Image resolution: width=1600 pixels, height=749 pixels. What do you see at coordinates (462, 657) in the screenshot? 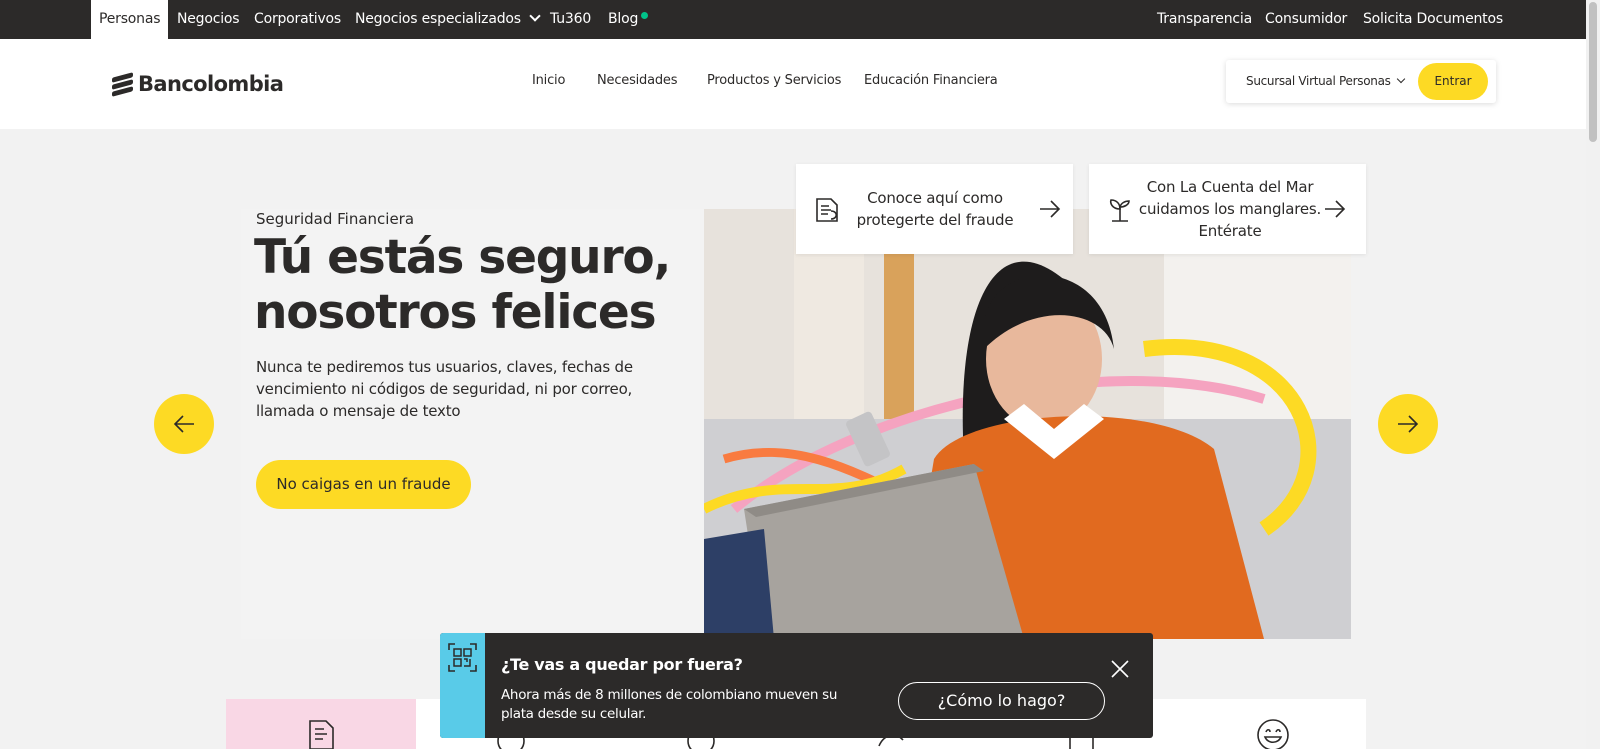
I see `qr-code-icon` at bounding box center [462, 657].